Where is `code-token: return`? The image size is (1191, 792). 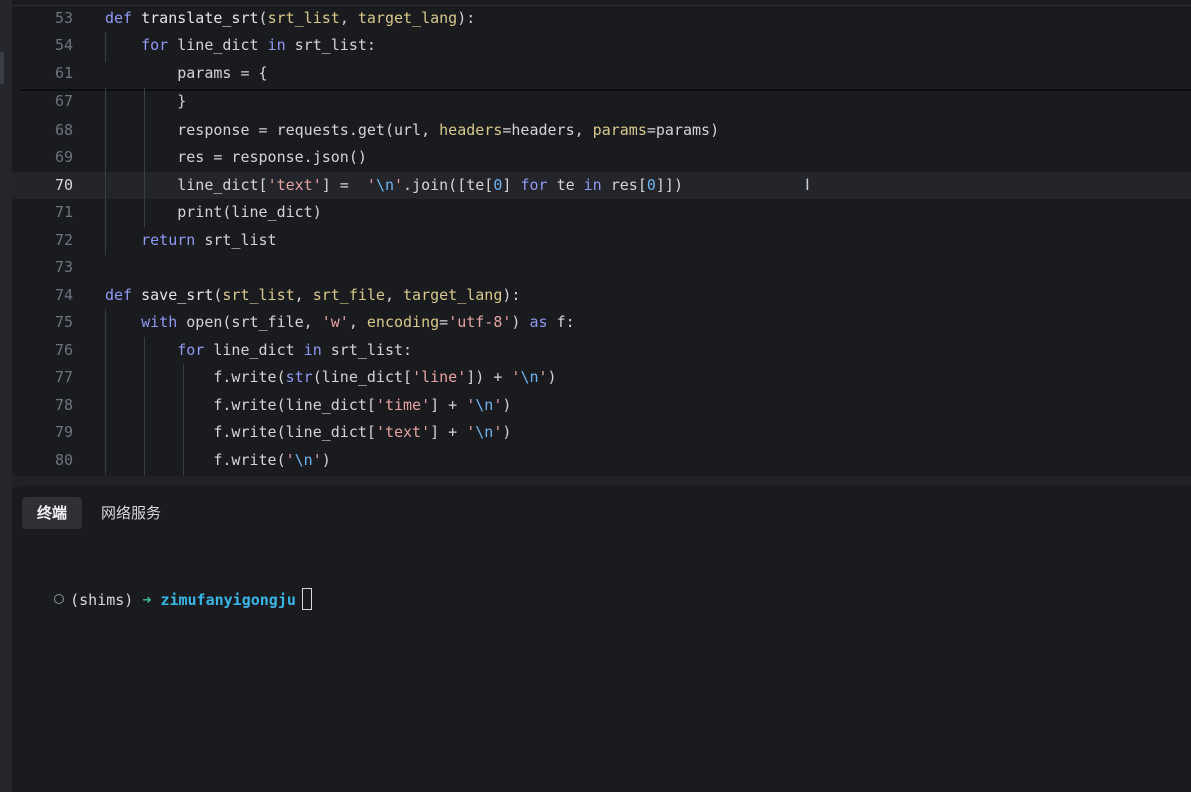 code-token: return is located at coordinates (173, 240).